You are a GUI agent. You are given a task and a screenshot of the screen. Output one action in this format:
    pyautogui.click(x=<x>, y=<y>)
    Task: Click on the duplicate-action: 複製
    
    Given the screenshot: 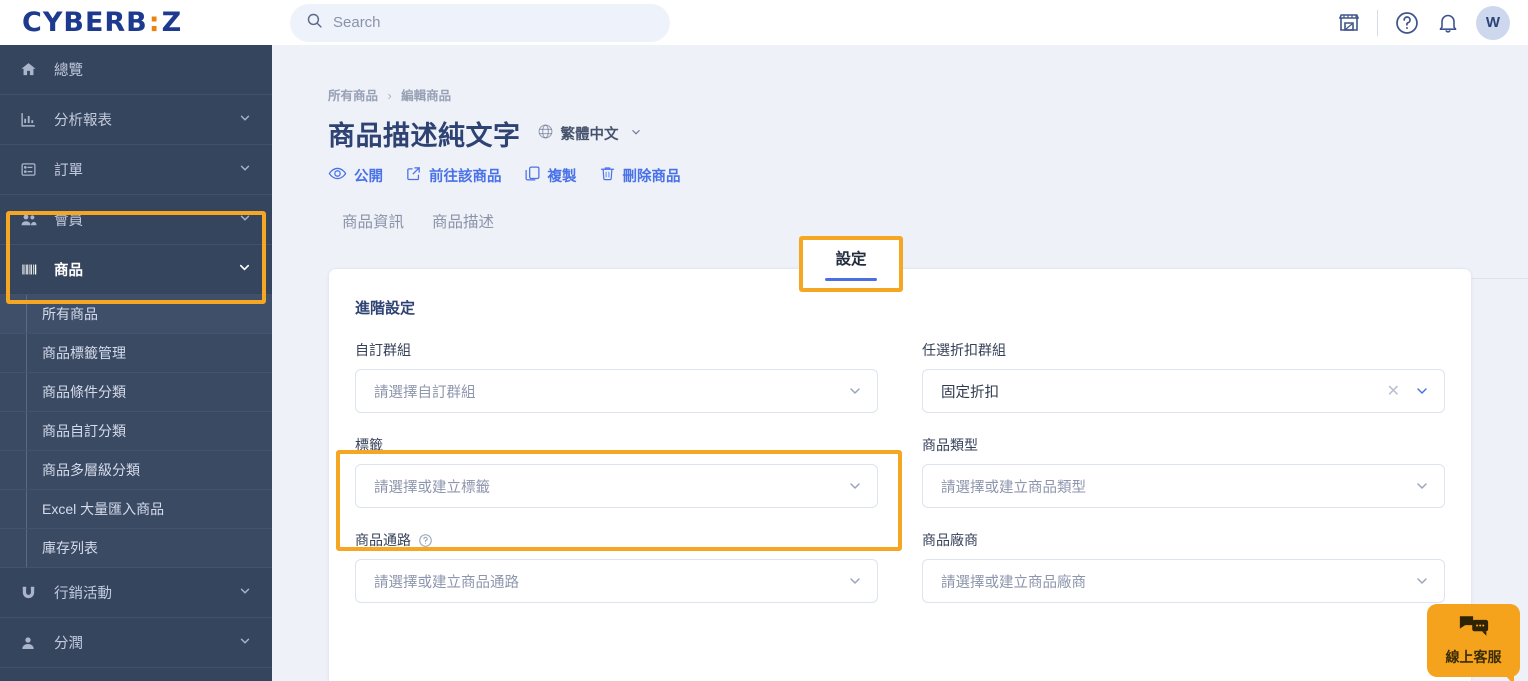 What is the action you would take?
    pyautogui.click(x=550, y=175)
    